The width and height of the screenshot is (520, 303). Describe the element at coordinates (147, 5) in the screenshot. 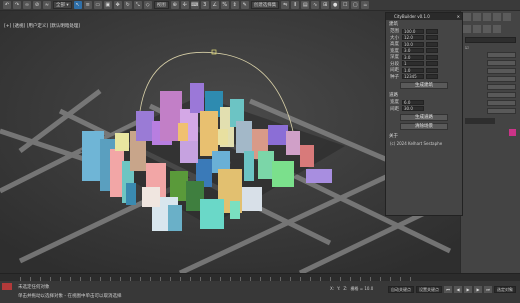

I see `place-icon: ◇` at that location.